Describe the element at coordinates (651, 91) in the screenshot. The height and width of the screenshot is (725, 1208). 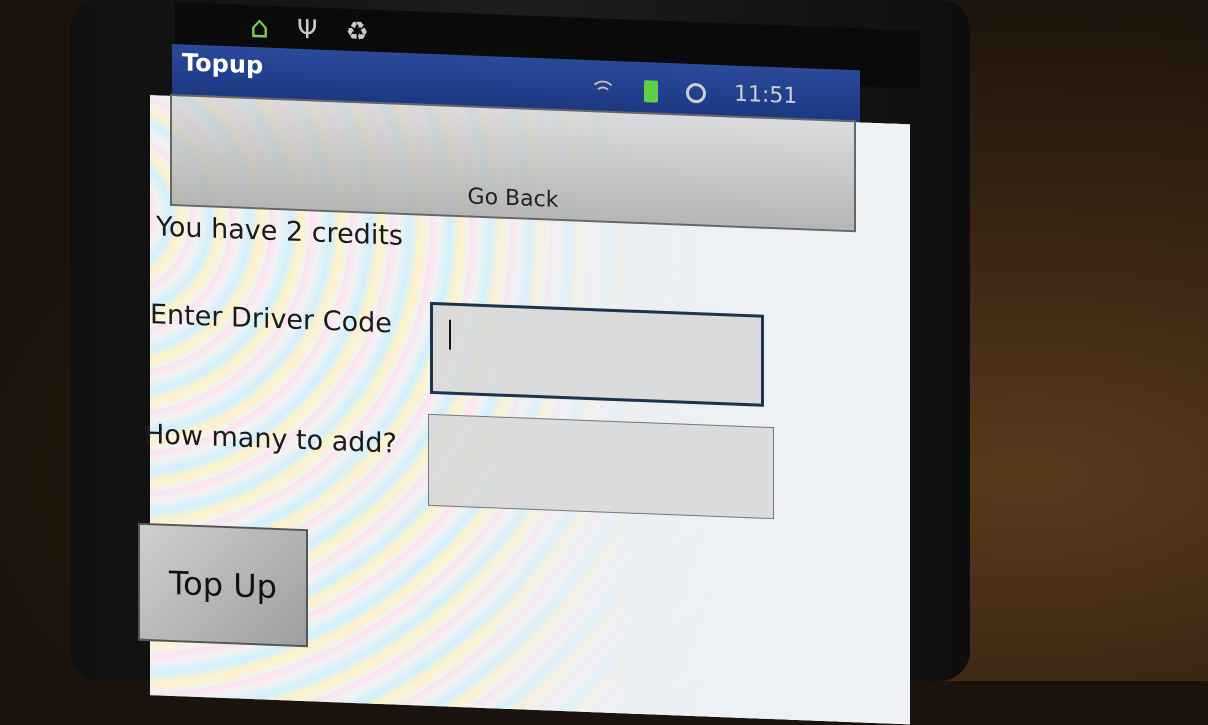
I see `battery-charging-icon` at that location.